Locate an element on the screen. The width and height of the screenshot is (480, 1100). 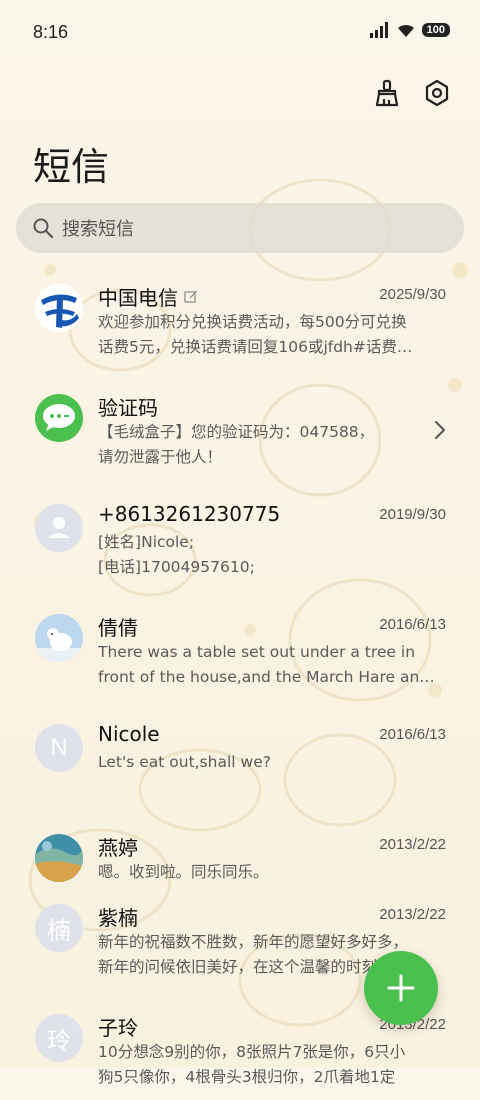
message-date: 2025/9/30 is located at coordinates (412, 294).